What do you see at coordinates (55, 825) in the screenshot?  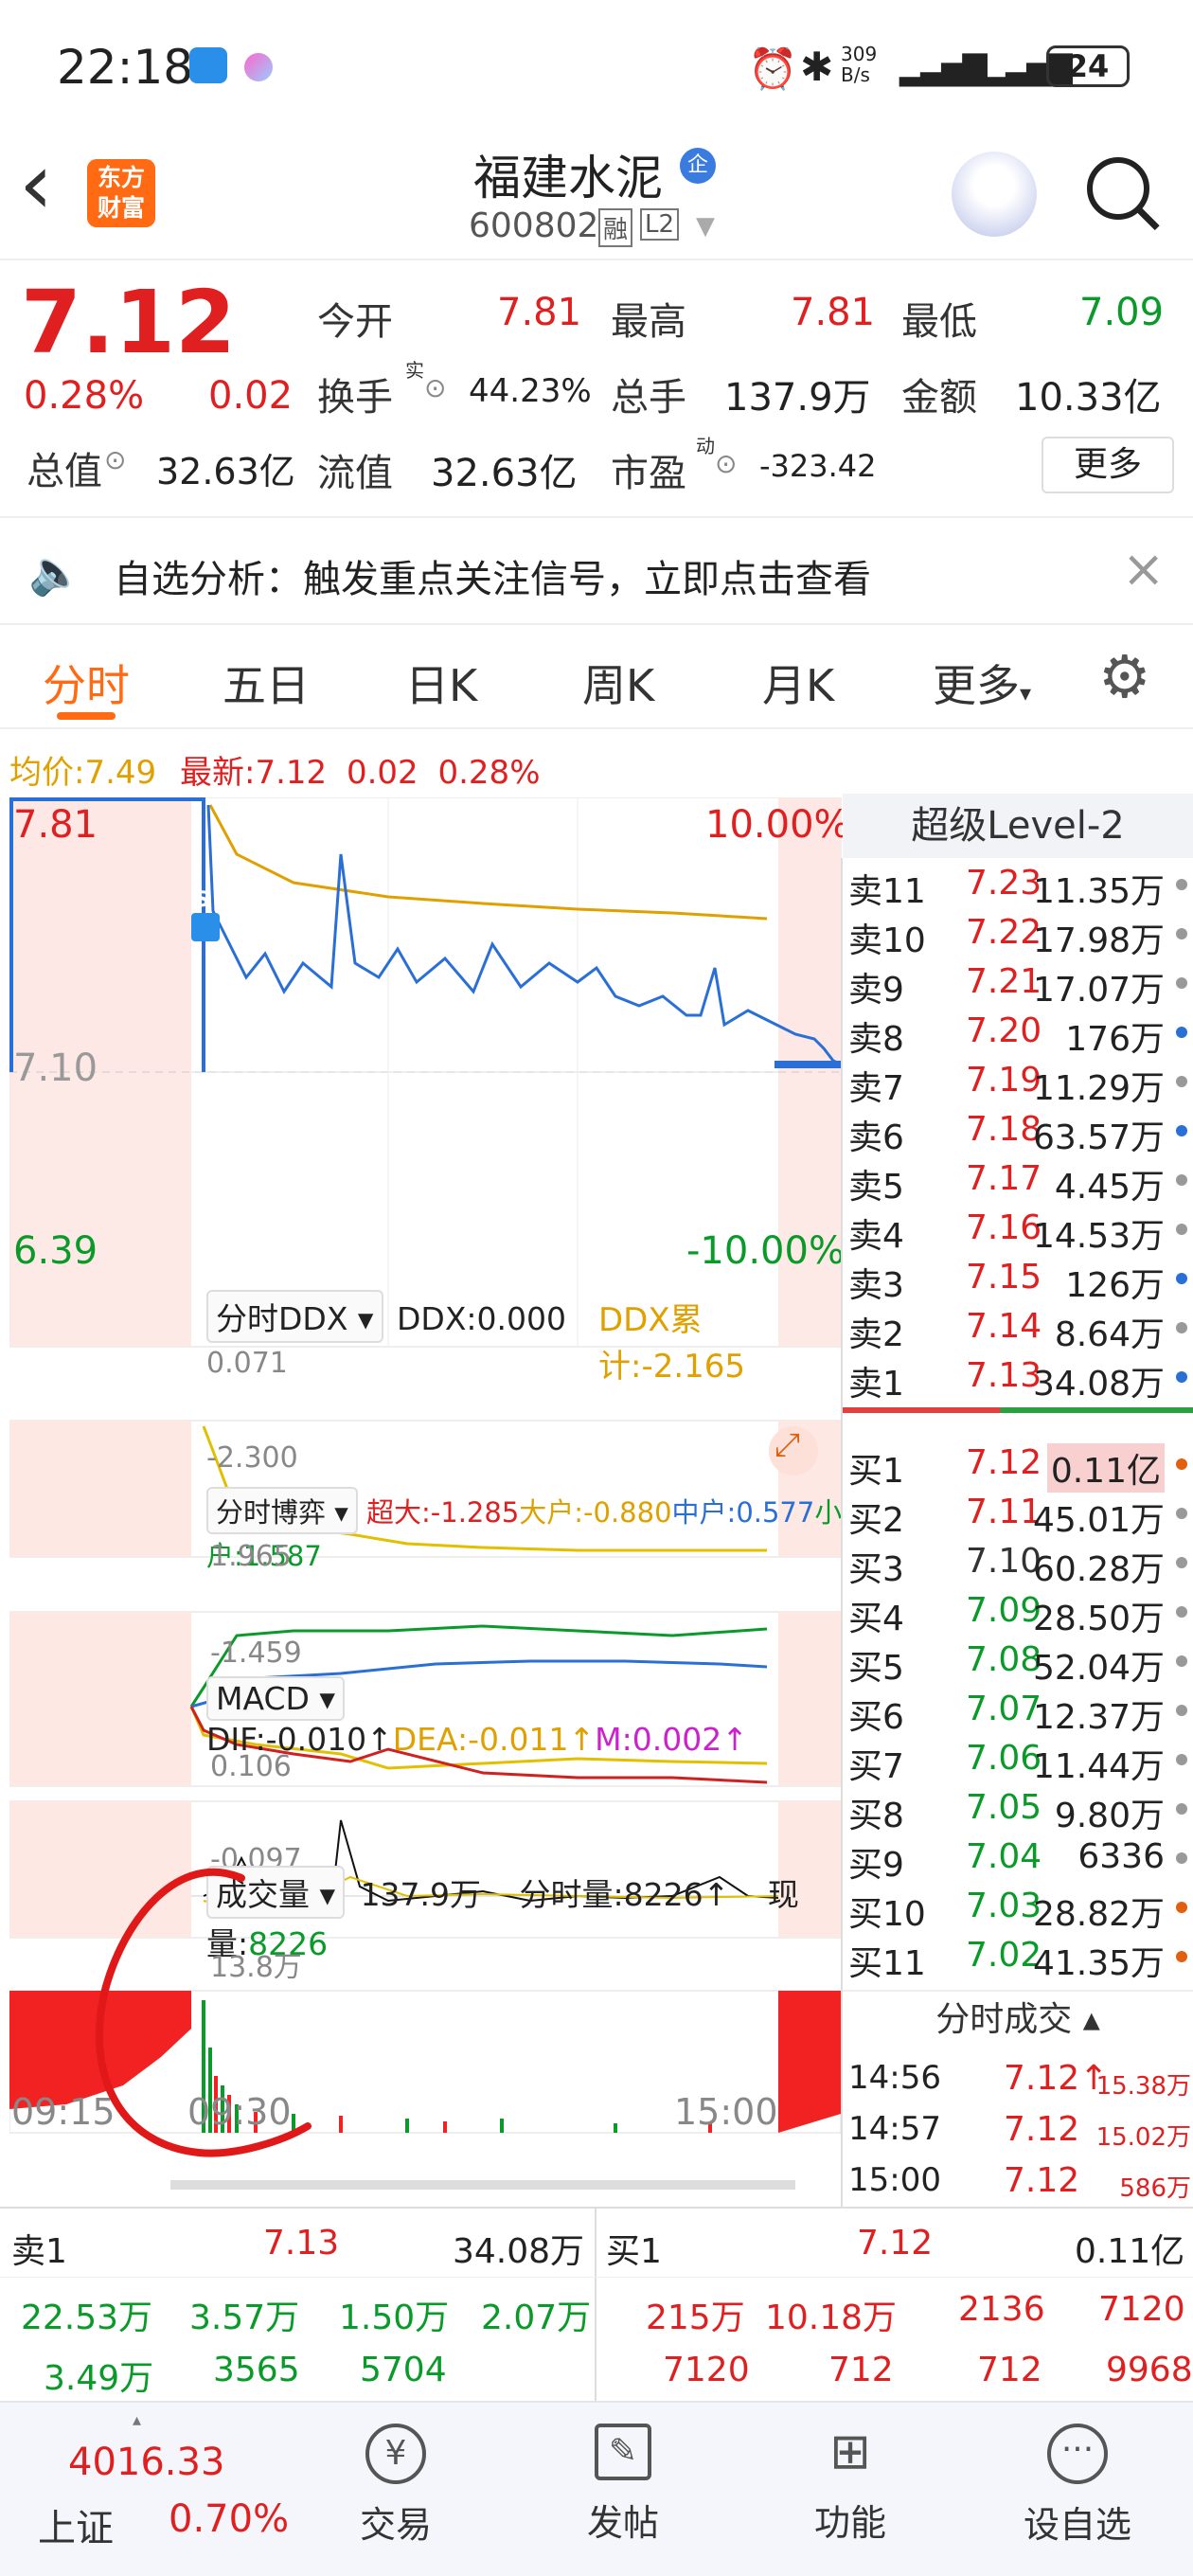 I see `y-top-label: 7.81` at bounding box center [55, 825].